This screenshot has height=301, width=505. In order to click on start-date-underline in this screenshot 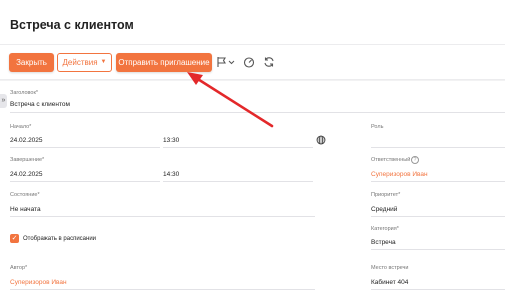, I will do `click(85, 147)`.